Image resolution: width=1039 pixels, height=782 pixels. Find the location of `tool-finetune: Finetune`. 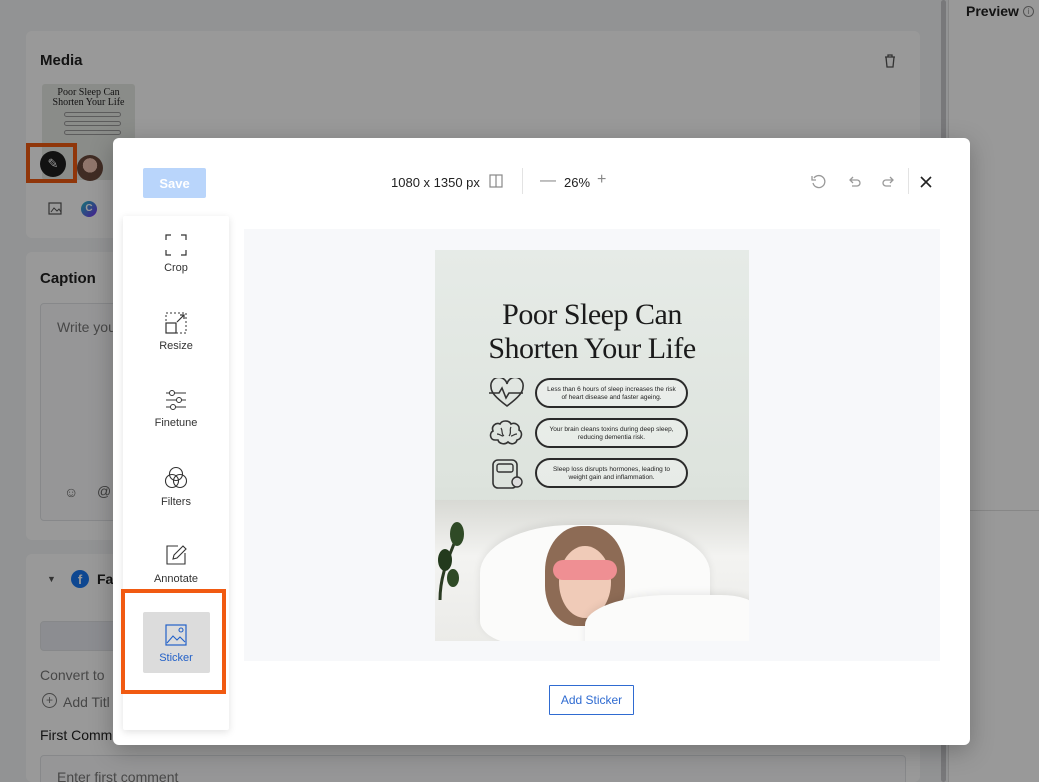

tool-finetune: Finetune is located at coordinates (176, 424).